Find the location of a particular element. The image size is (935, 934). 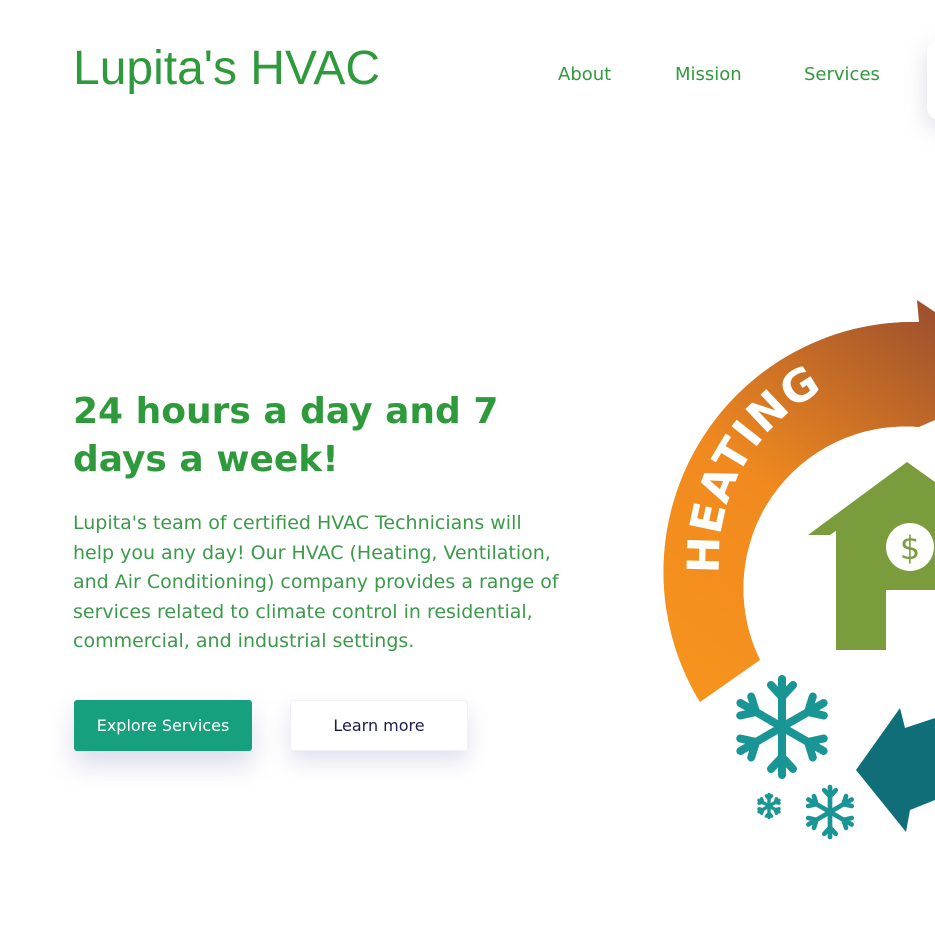

nav-link-mission: Mission is located at coordinates (708, 75).